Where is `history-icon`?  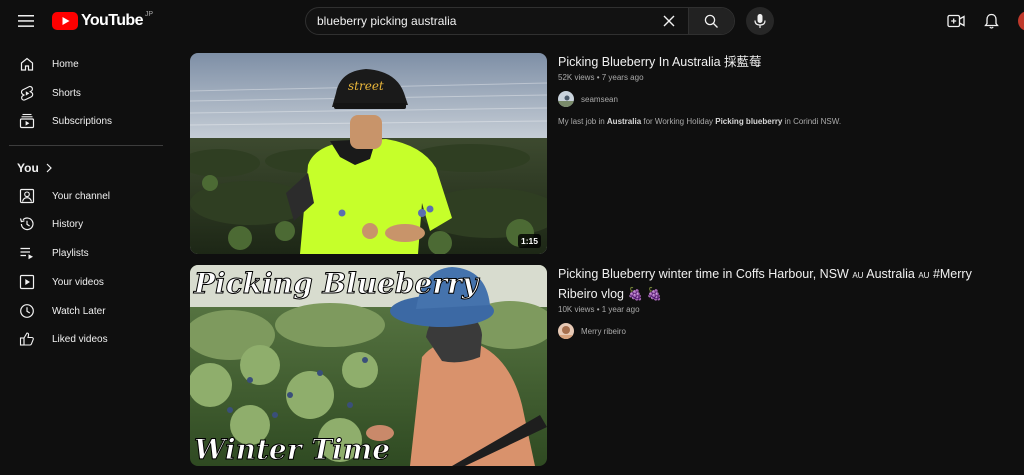 history-icon is located at coordinates (27, 224).